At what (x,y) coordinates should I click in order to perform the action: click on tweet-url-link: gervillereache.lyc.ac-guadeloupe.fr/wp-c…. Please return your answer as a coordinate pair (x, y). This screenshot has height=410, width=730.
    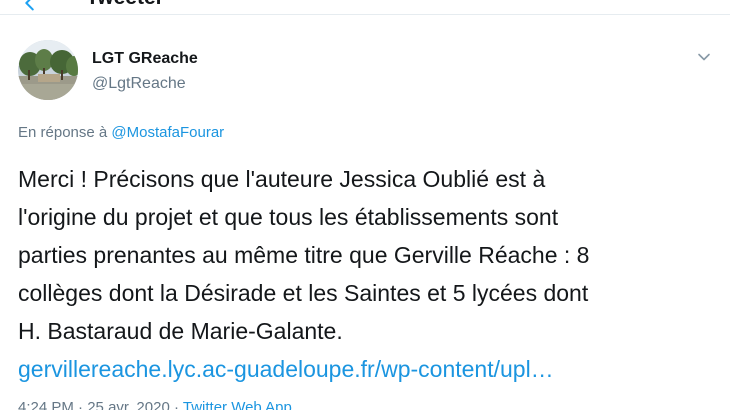
    Looking at the image, I should click on (368, 369).